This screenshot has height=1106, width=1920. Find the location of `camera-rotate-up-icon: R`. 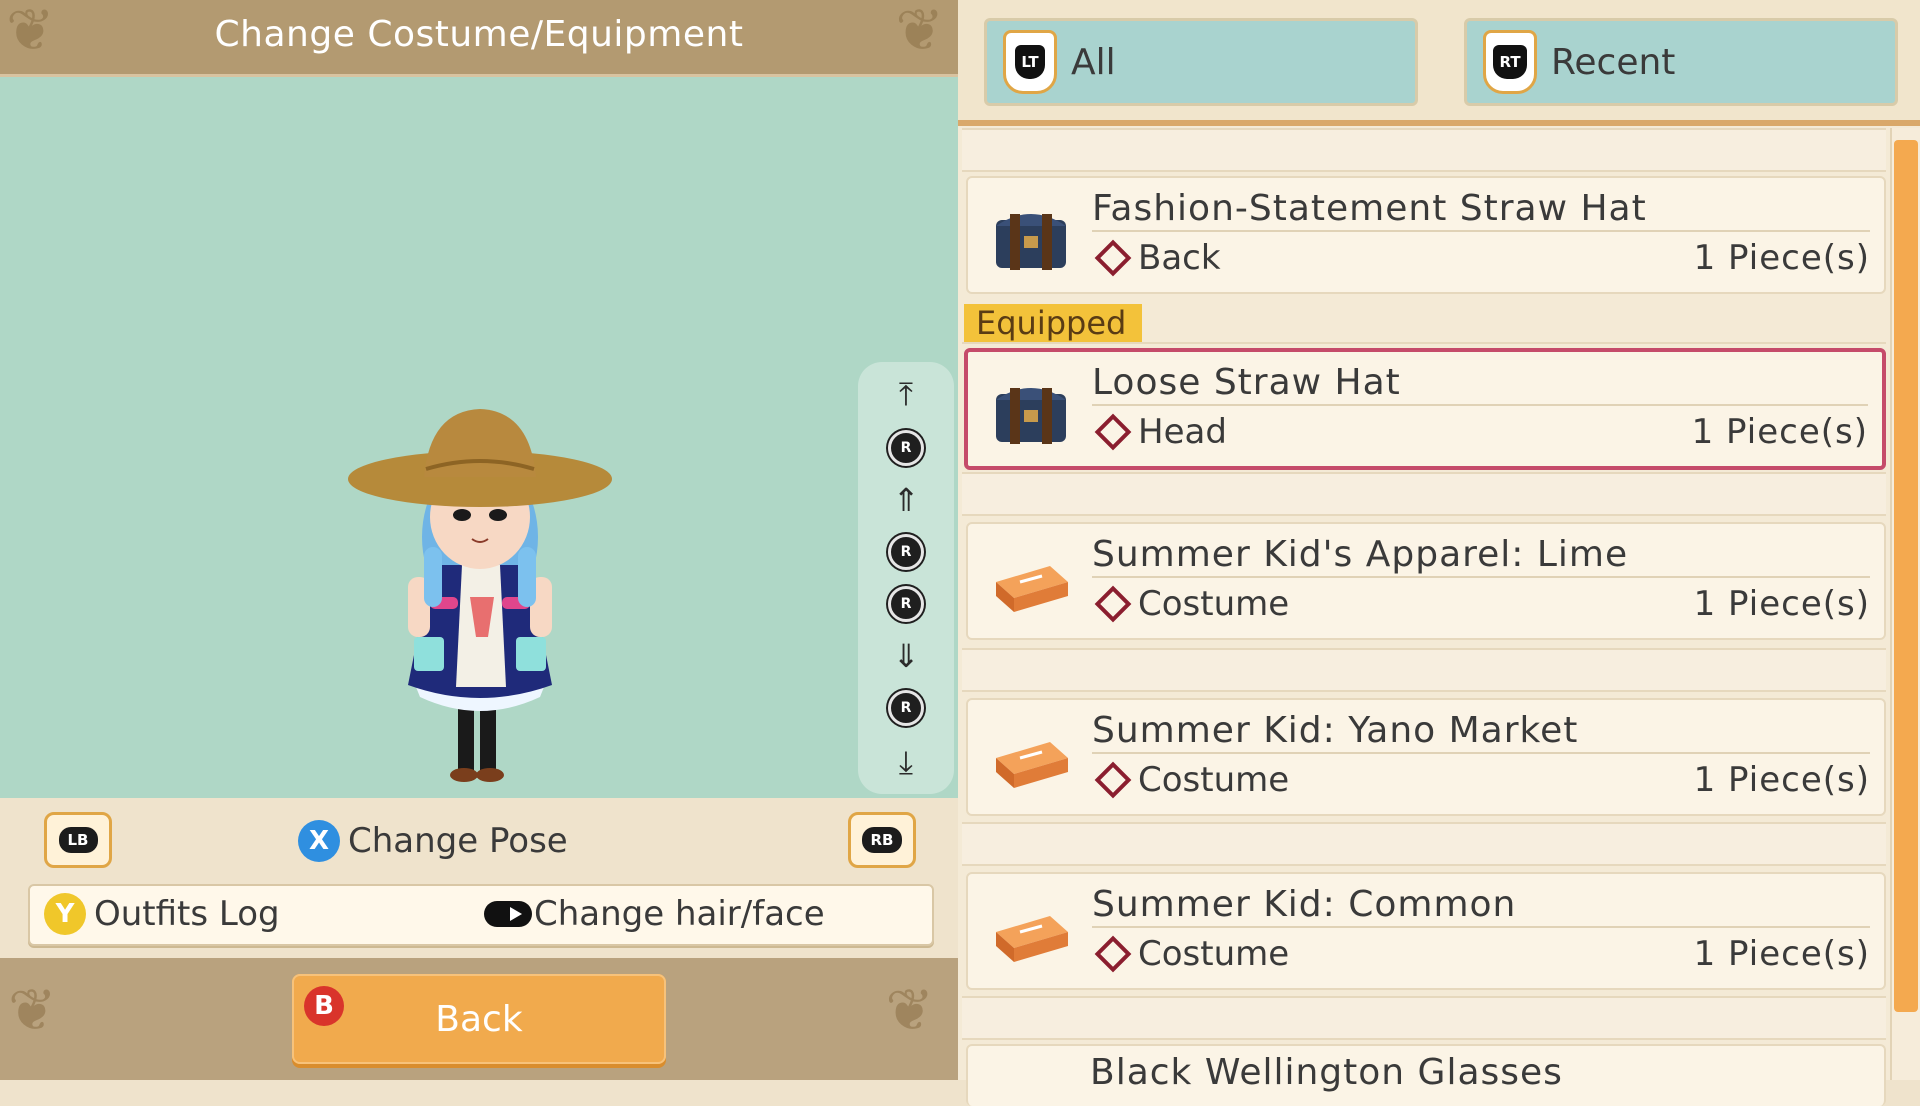

camera-rotate-up-icon: R is located at coordinates (906, 448).